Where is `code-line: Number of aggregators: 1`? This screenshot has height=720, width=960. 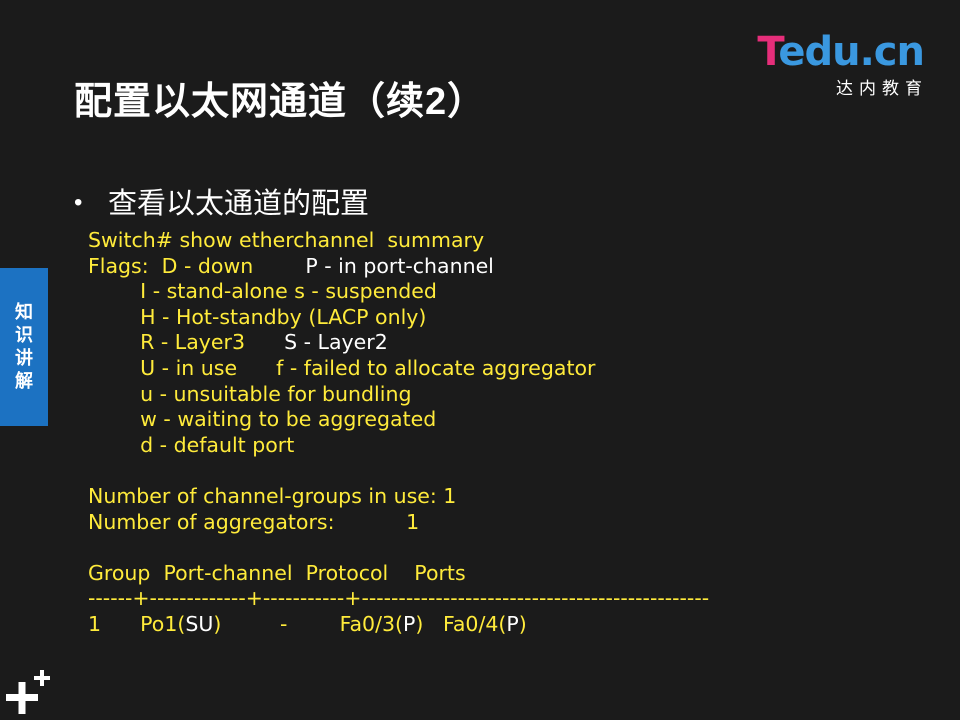 code-line: Number of aggregators: 1 is located at coordinates (254, 521).